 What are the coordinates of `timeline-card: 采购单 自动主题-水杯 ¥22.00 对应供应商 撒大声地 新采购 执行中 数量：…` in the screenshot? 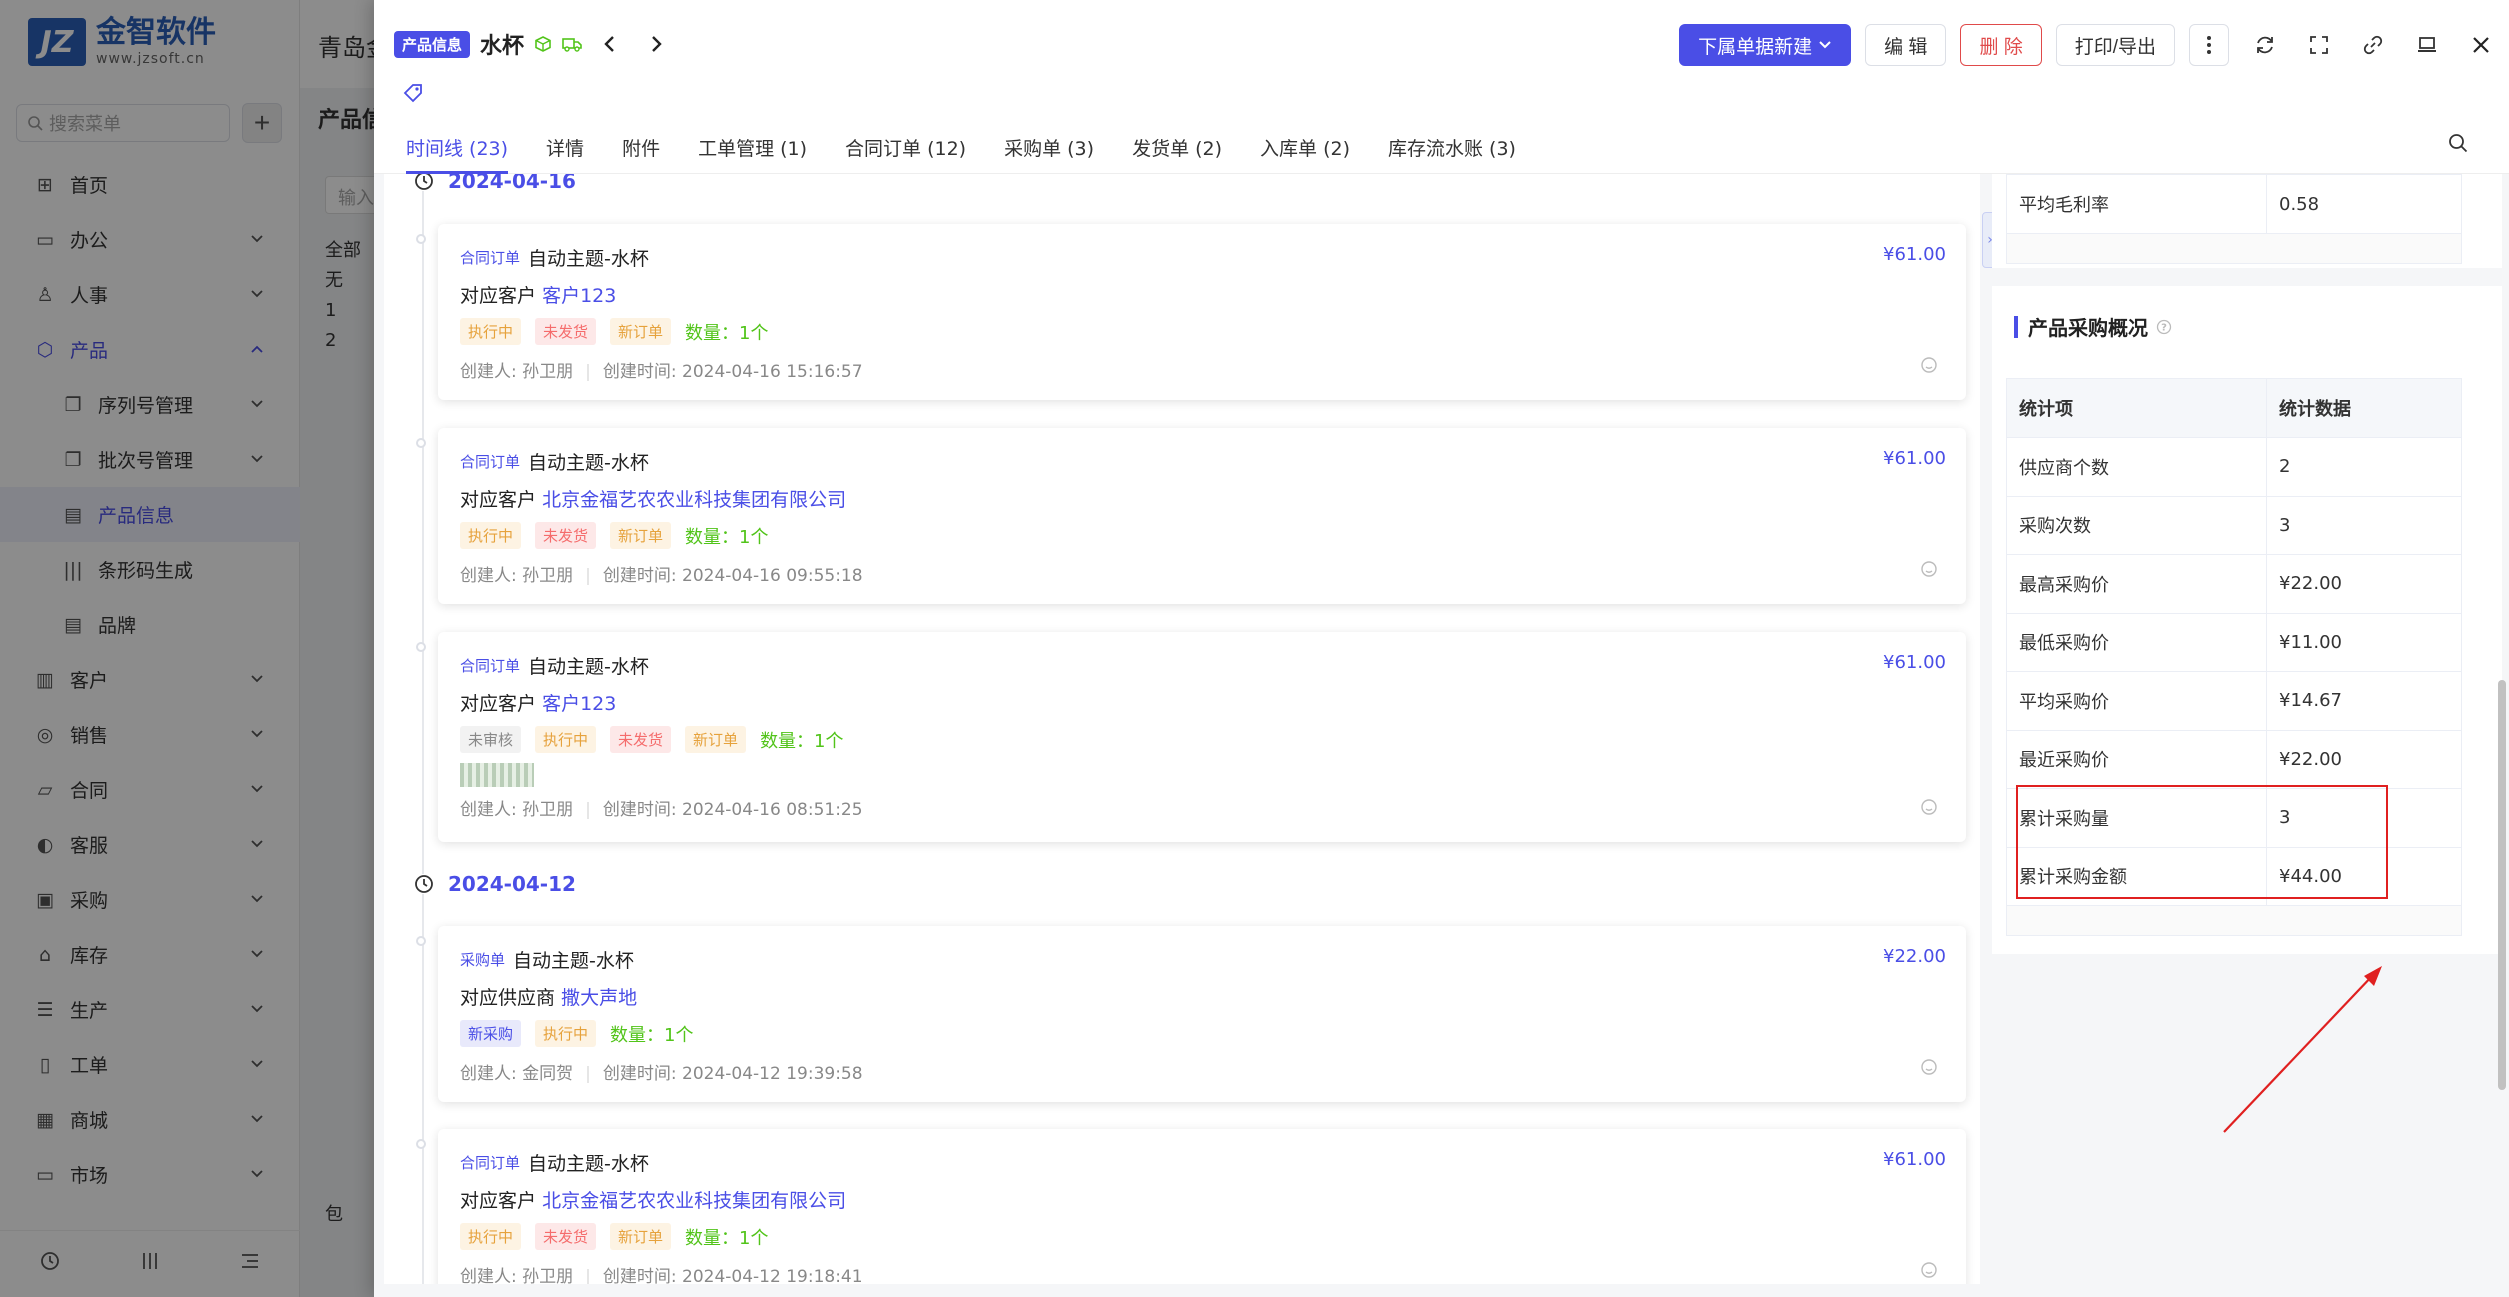 It's located at (1191, 1014).